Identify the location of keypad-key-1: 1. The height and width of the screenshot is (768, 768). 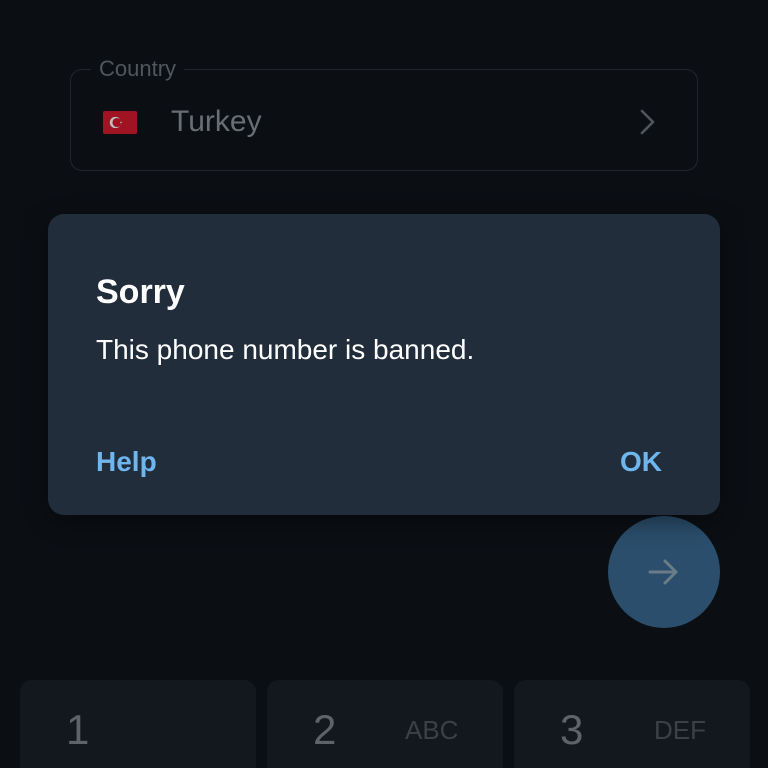
(138, 724).